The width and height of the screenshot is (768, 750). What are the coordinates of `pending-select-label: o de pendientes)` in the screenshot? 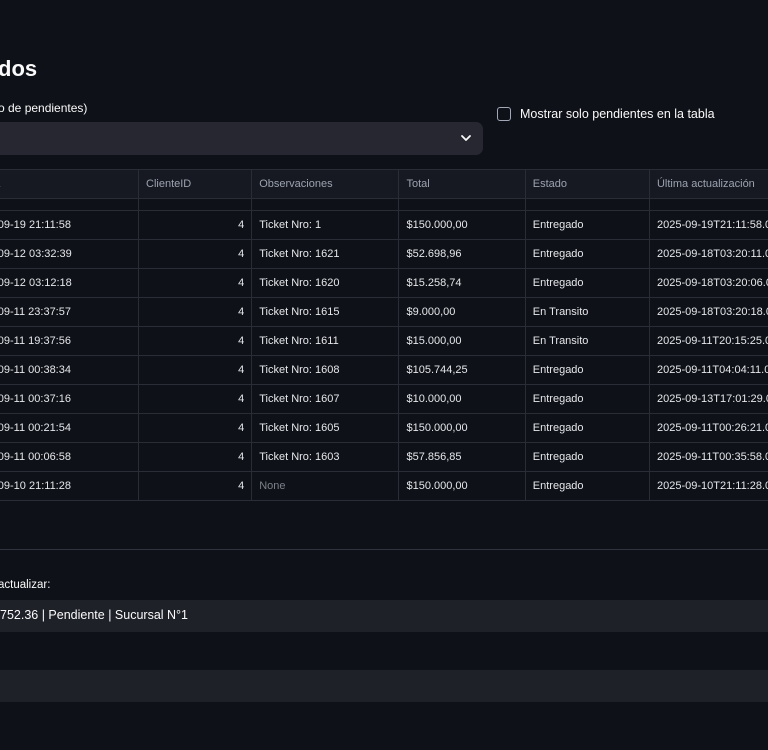 It's located at (44, 108).